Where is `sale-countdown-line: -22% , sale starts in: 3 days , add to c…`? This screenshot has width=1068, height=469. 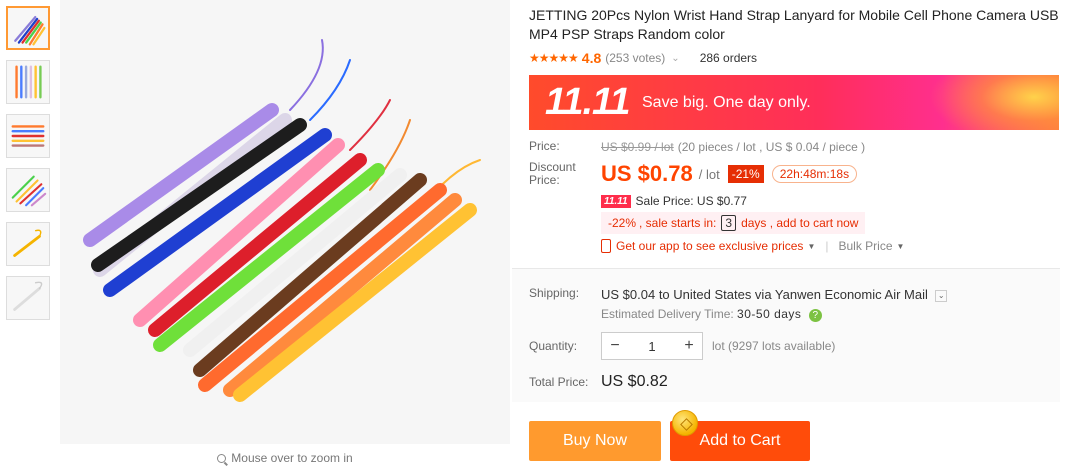 sale-countdown-line: -22% , sale starts in: 3 days , add to c… is located at coordinates (733, 223).